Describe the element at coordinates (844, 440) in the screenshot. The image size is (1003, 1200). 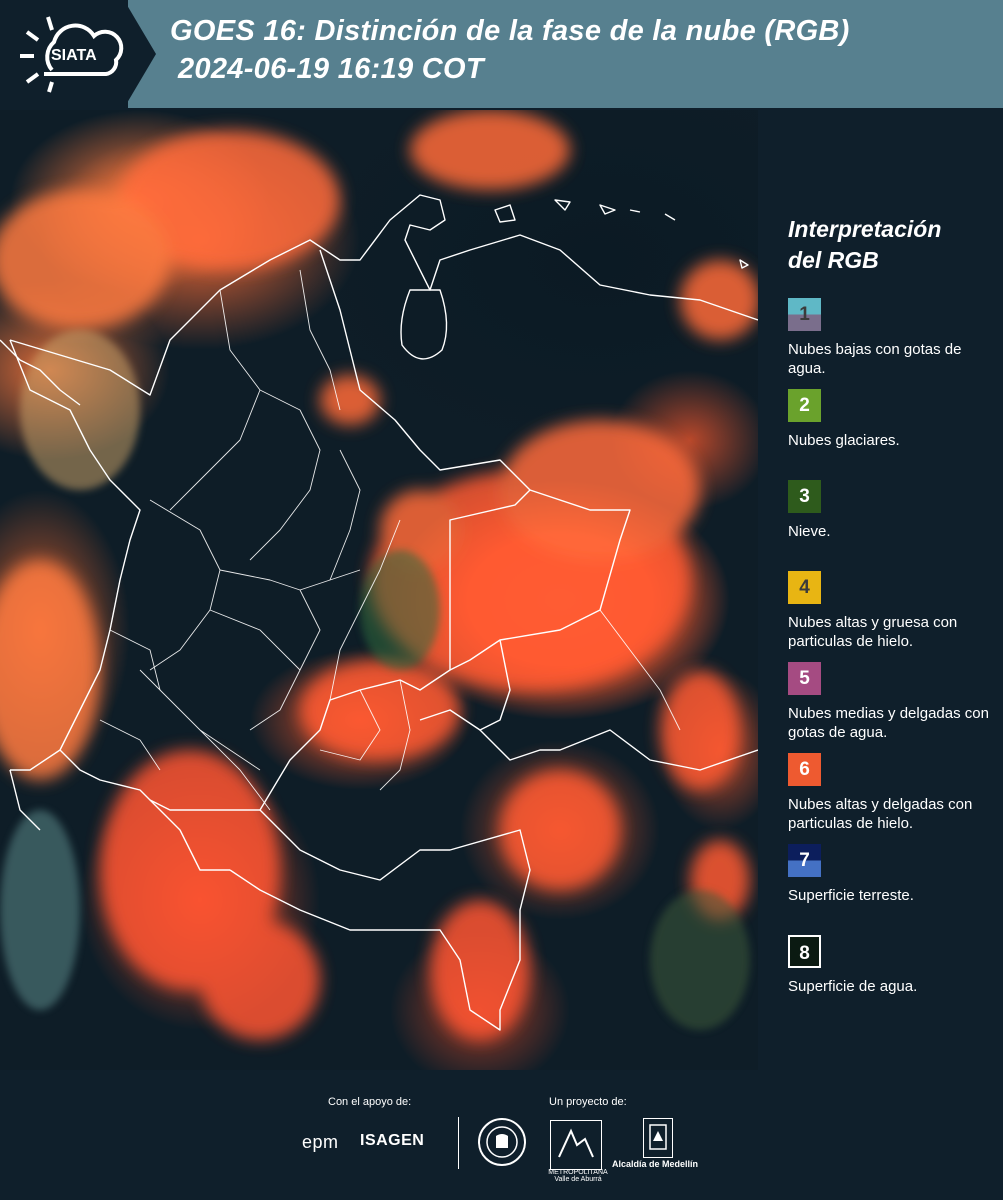
I see `legend-label: Nubes glaciares.` at that location.